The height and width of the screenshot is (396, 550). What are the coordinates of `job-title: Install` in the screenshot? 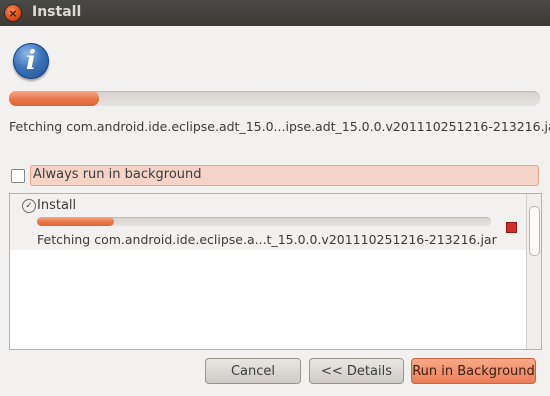 It's located at (57, 205).